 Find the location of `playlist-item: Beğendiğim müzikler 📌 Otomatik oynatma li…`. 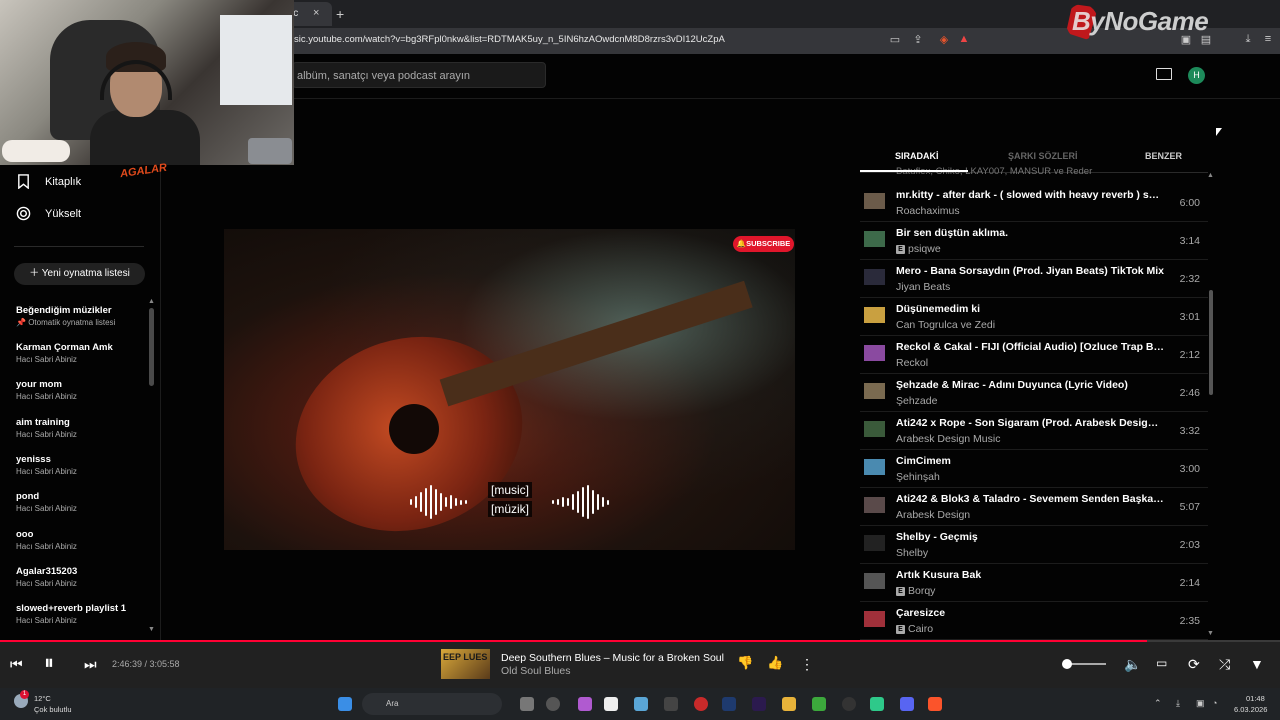

playlist-item: Beğendiğim müzikler 📌 Otomatik oynatma li… is located at coordinates (81, 316).